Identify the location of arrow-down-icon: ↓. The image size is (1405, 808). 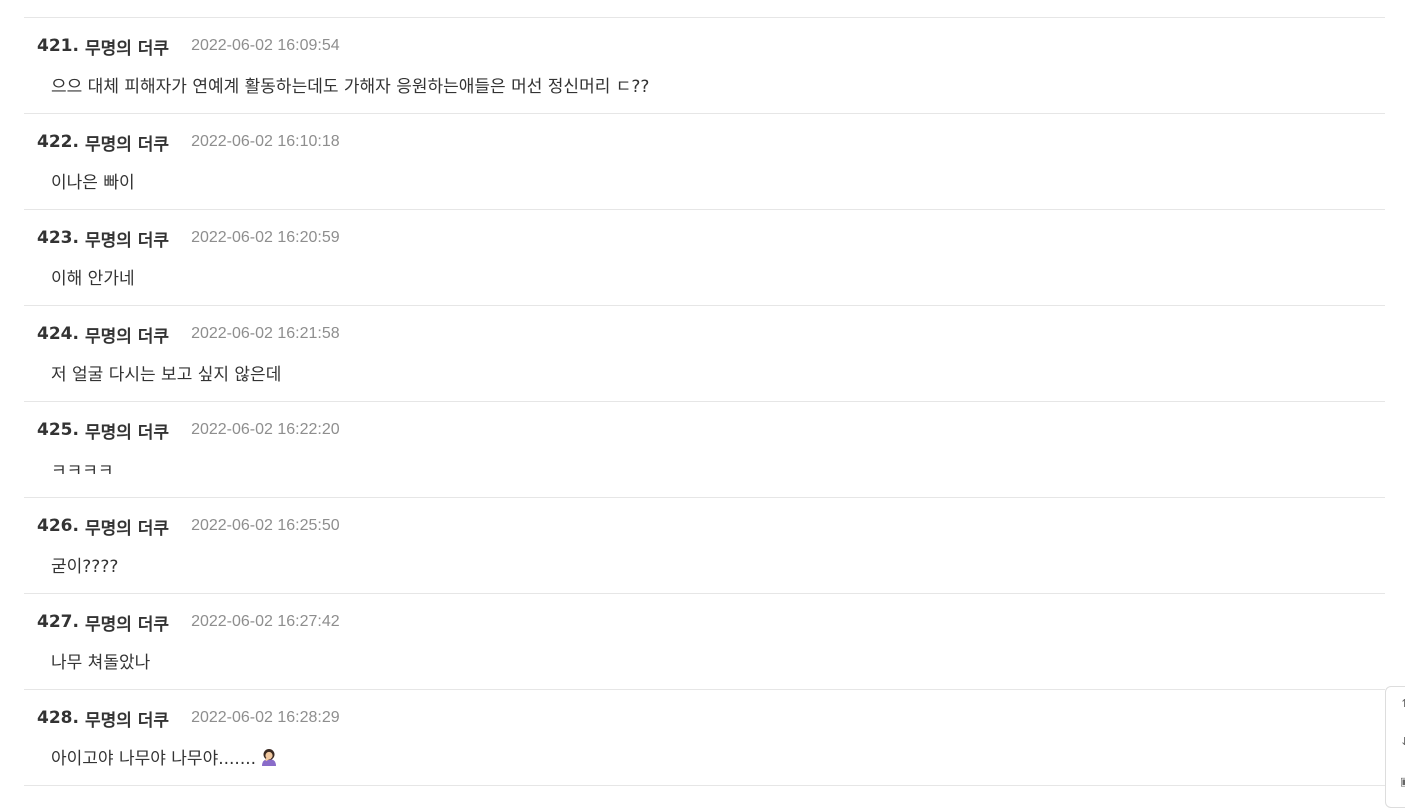
(1402, 741).